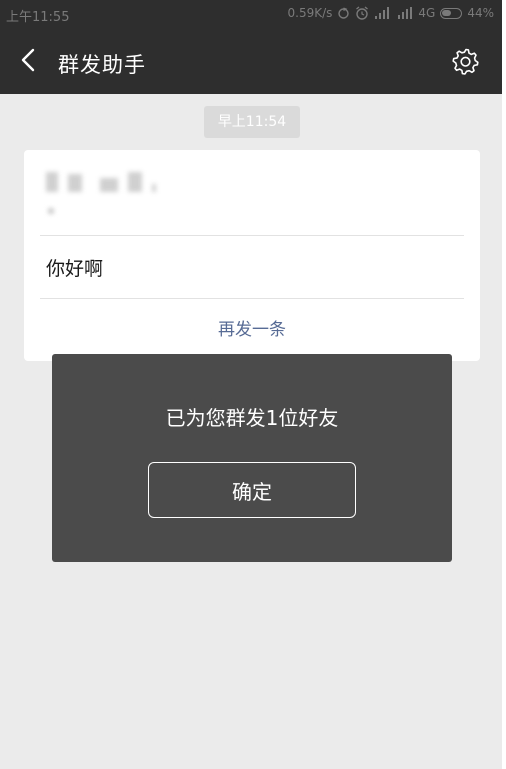 This screenshot has width=506, height=769. I want to click on network-speed: 0.59K/s, so click(310, 13).